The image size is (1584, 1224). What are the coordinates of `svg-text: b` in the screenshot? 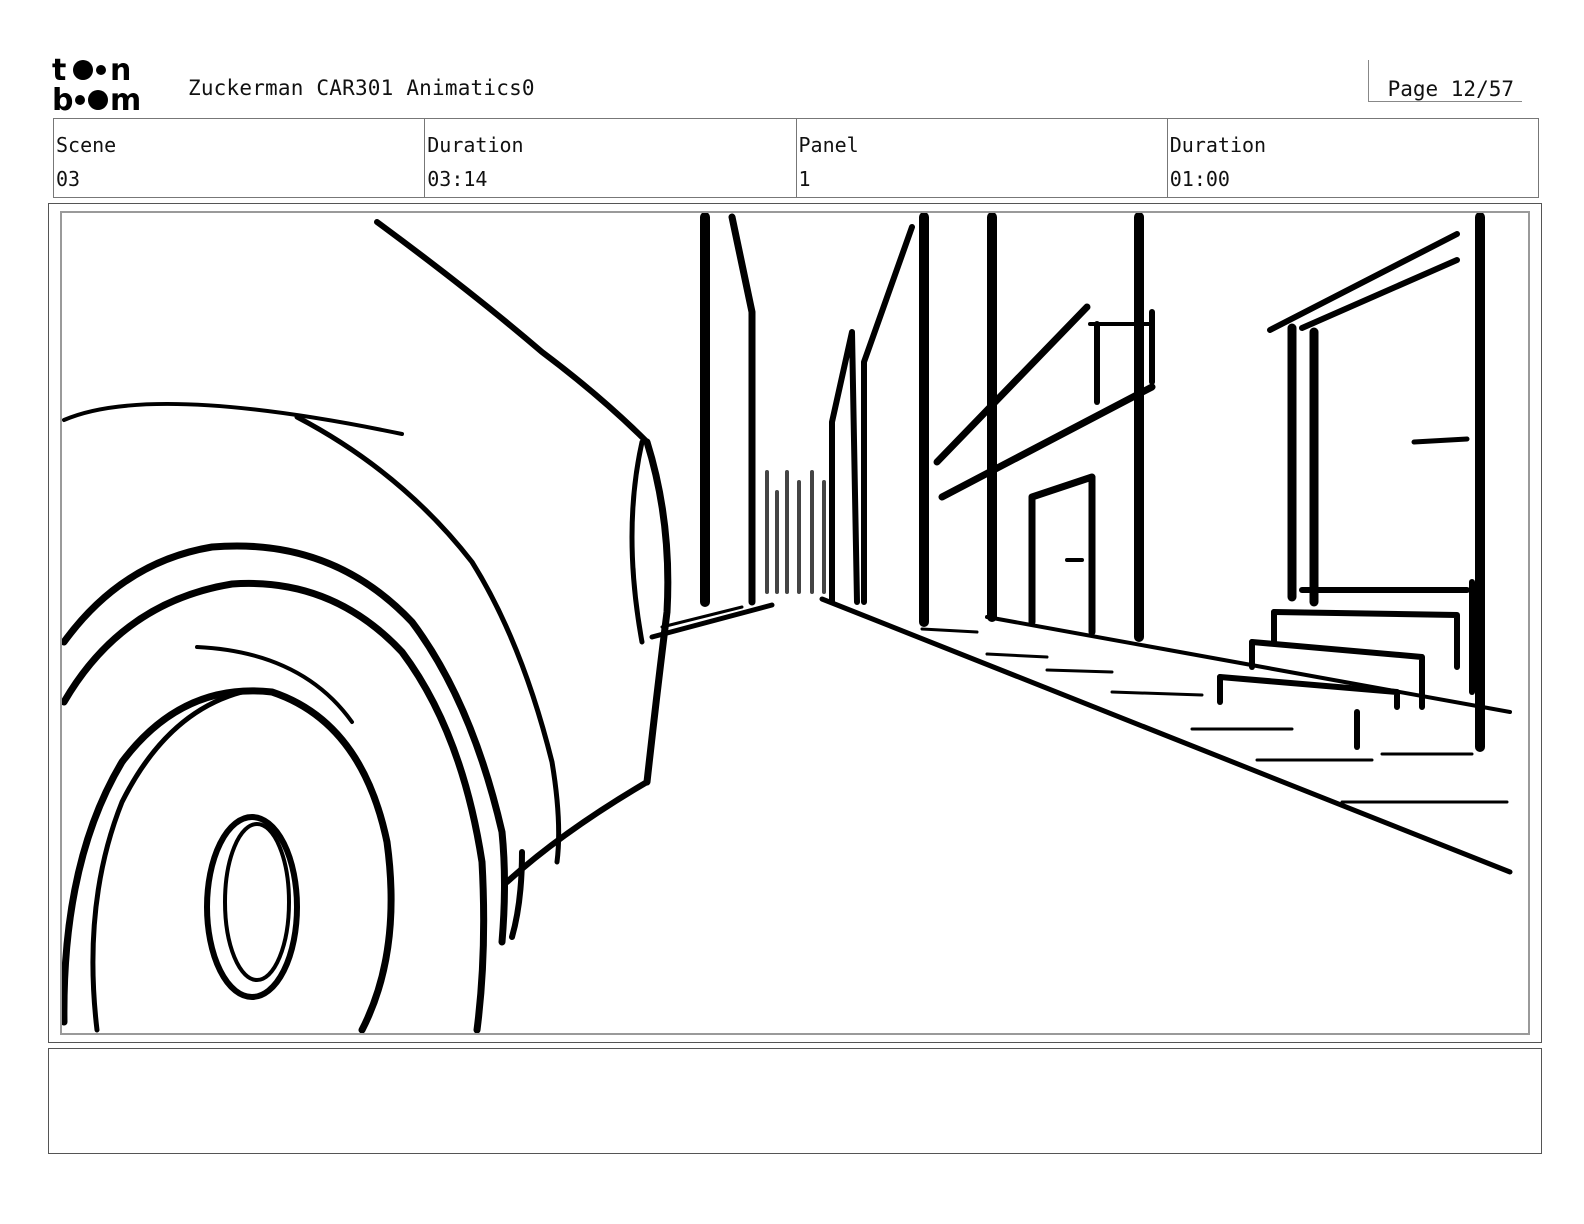 It's located at (62, 98).